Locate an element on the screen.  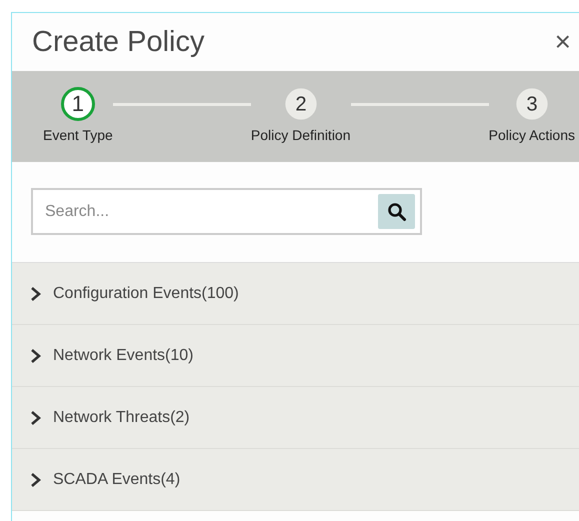
step-circle: 2 is located at coordinates (300, 104).